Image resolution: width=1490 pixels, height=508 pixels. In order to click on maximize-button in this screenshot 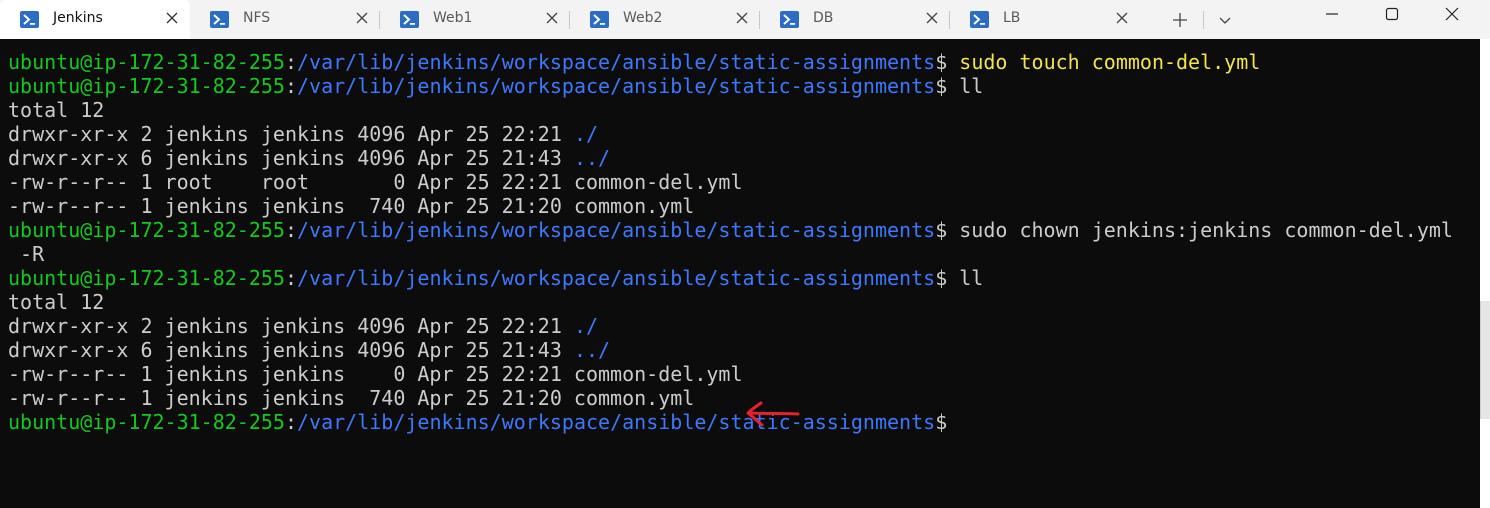, I will do `click(1392, 14)`.